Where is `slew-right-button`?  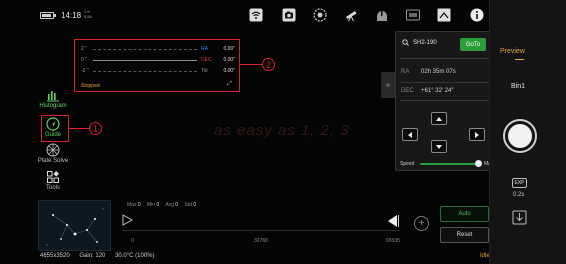 slew-right-button is located at coordinates (477, 134).